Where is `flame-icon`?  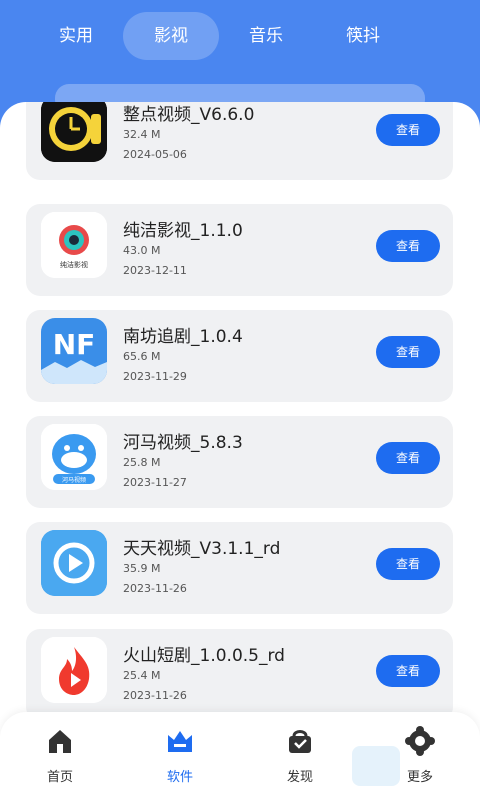 flame-icon is located at coordinates (74, 670).